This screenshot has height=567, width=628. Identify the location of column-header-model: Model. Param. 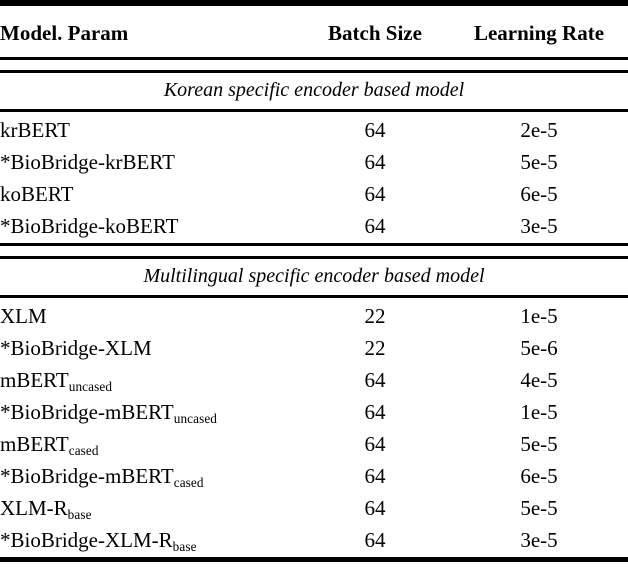
(150, 35).